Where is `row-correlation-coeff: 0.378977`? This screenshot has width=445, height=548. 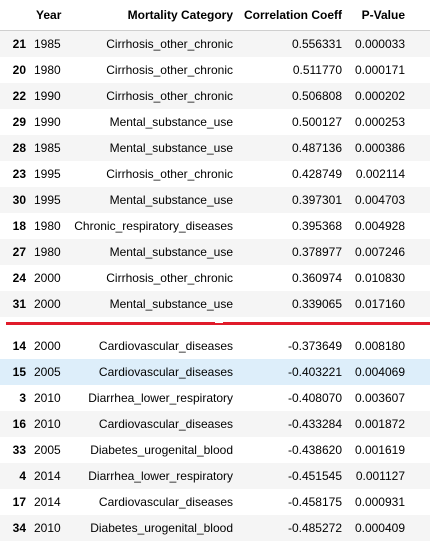 row-correlation-coeff: 0.378977 is located at coordinates (316, 252).